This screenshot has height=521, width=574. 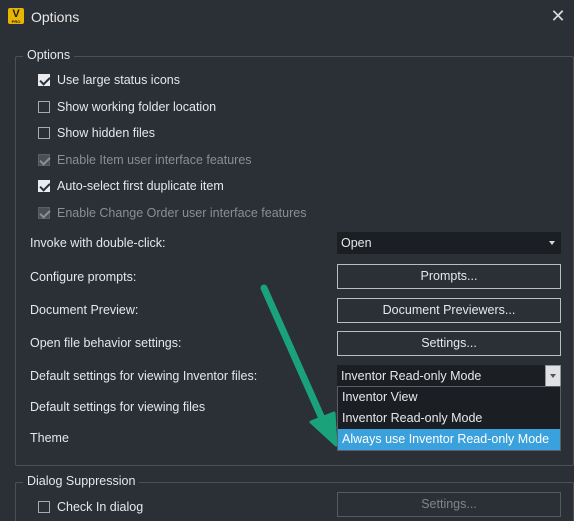 I want to click on checkbox-label: Show hidden files, so click(x=106, y=133).